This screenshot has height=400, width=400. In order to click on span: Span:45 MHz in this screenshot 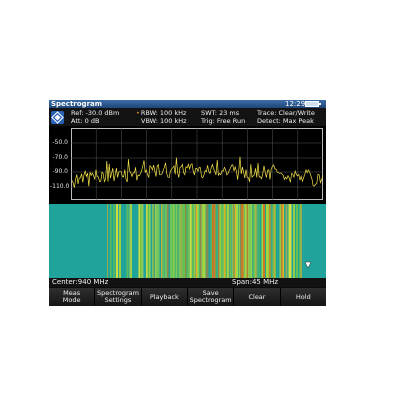, I will do `click(255, 282)`.